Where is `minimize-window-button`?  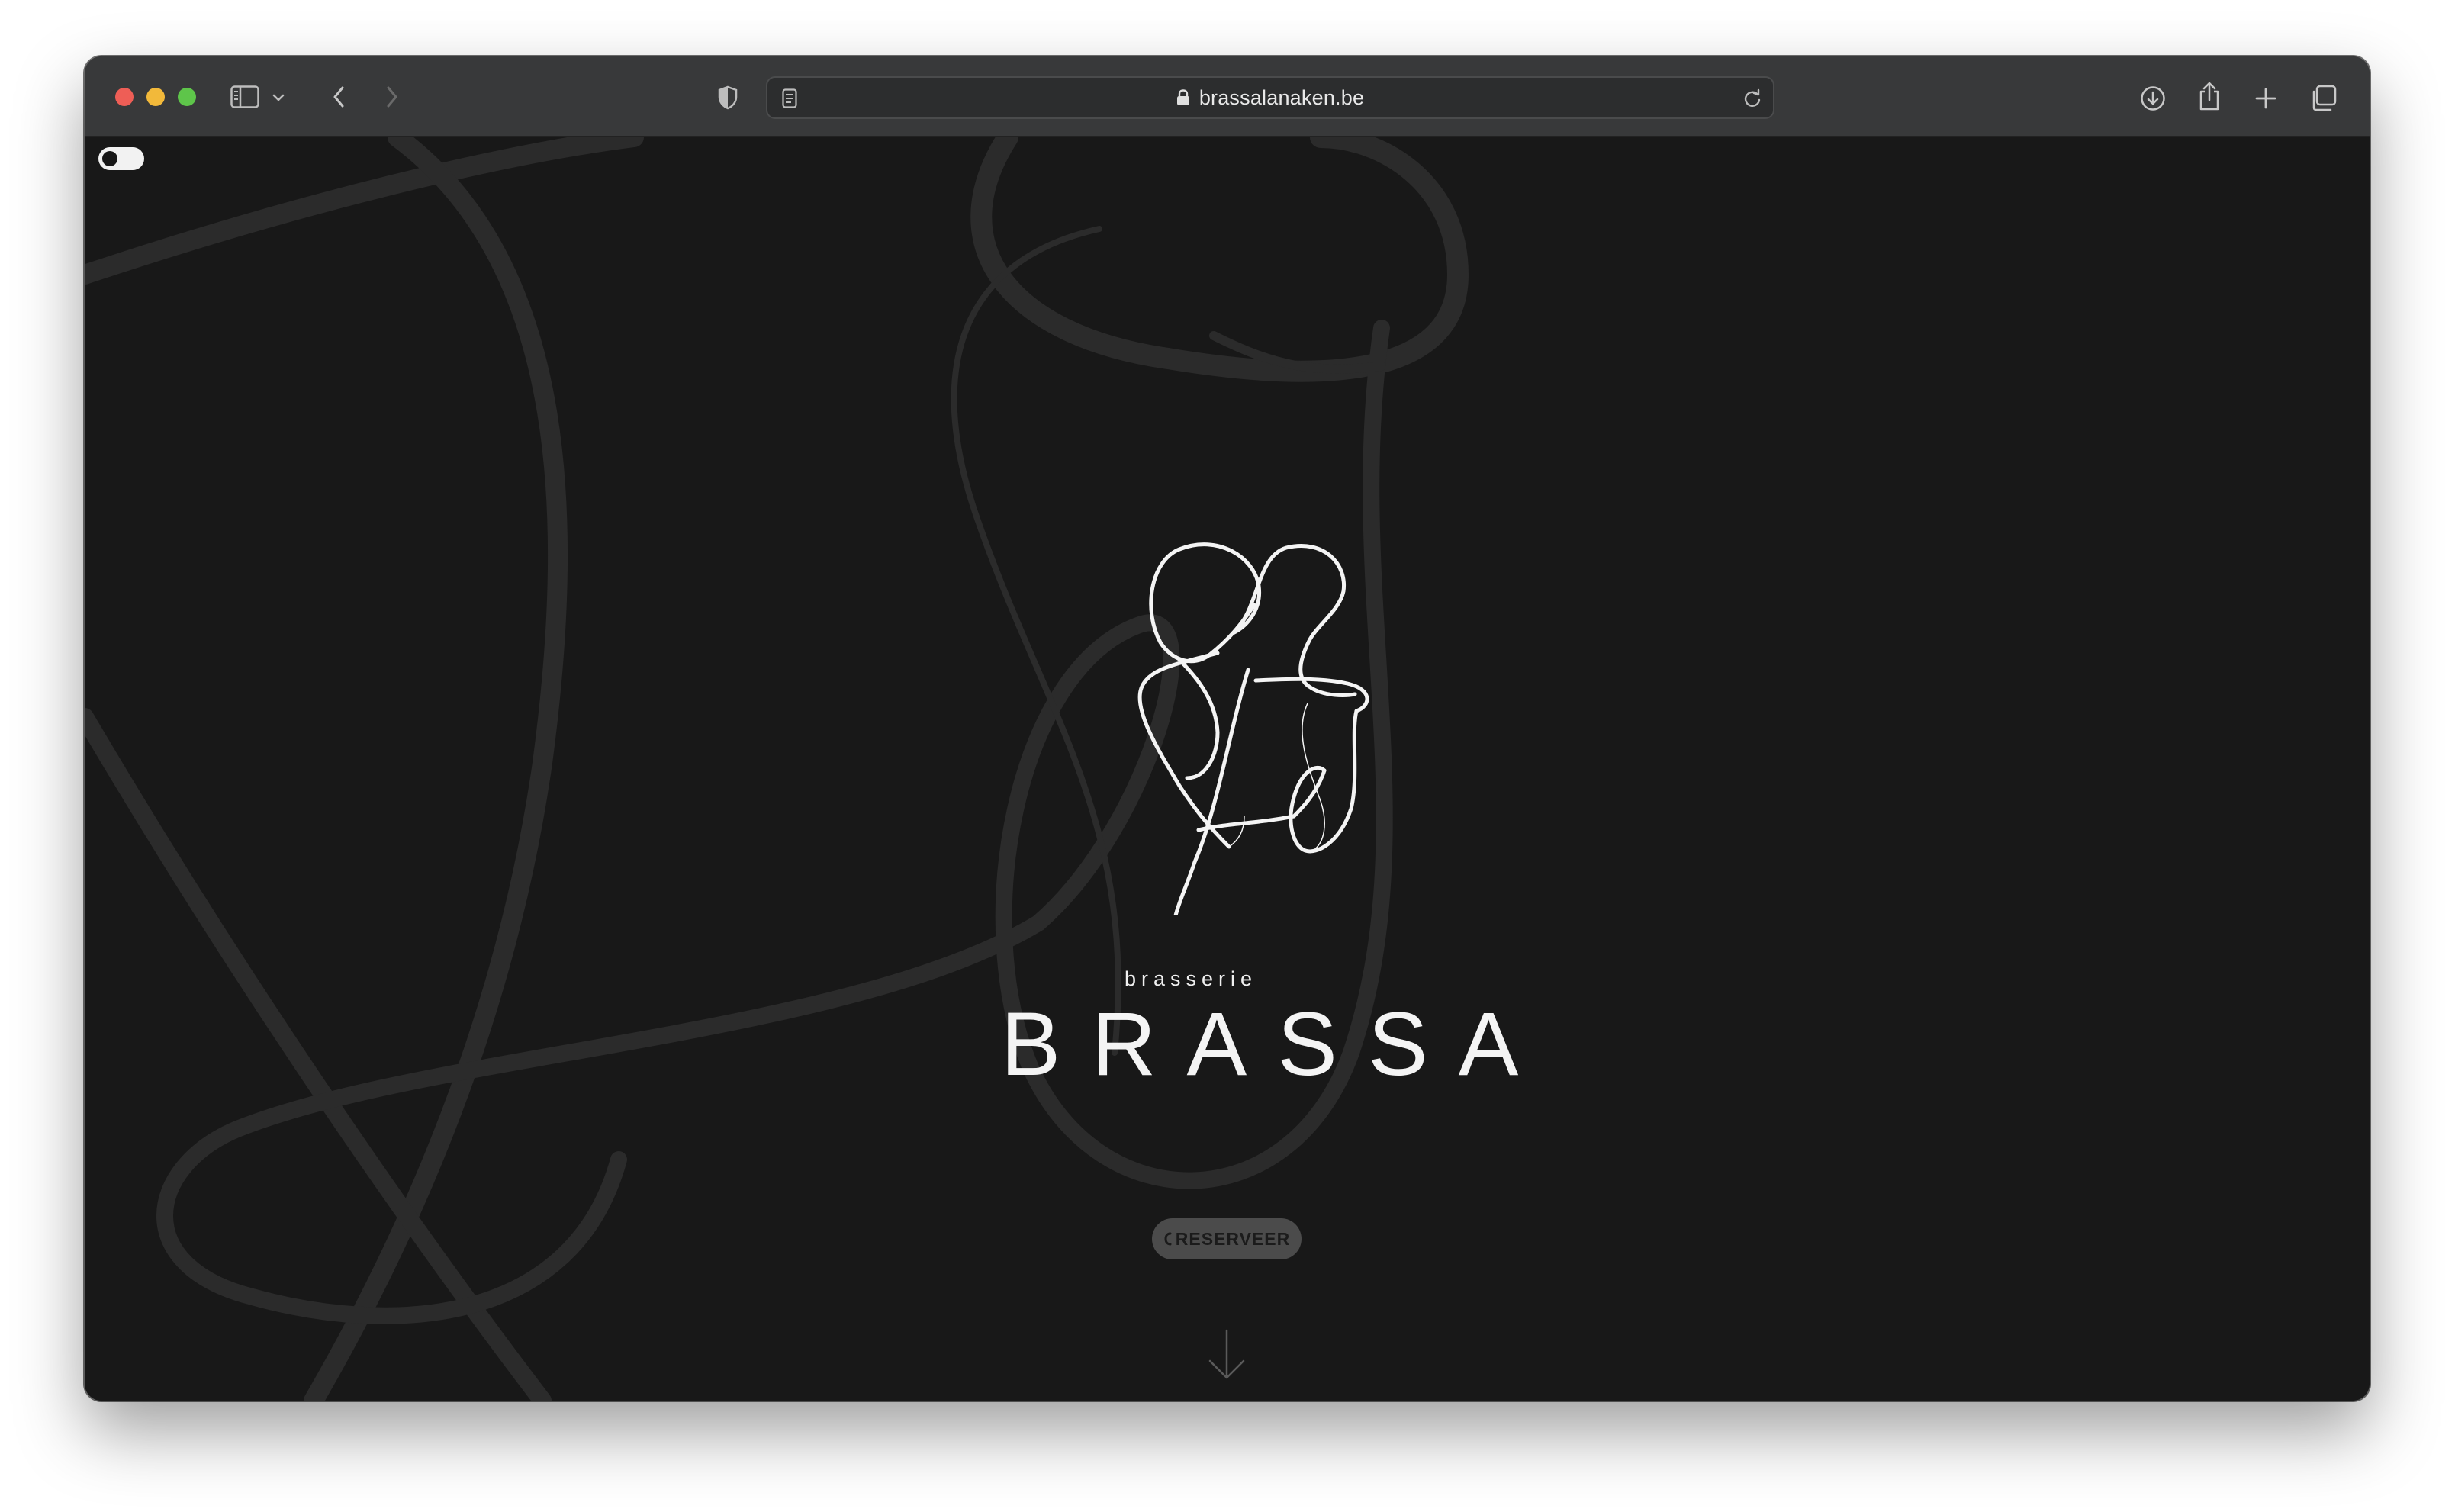
minimize-window-button is located at coordinates (155, 97).